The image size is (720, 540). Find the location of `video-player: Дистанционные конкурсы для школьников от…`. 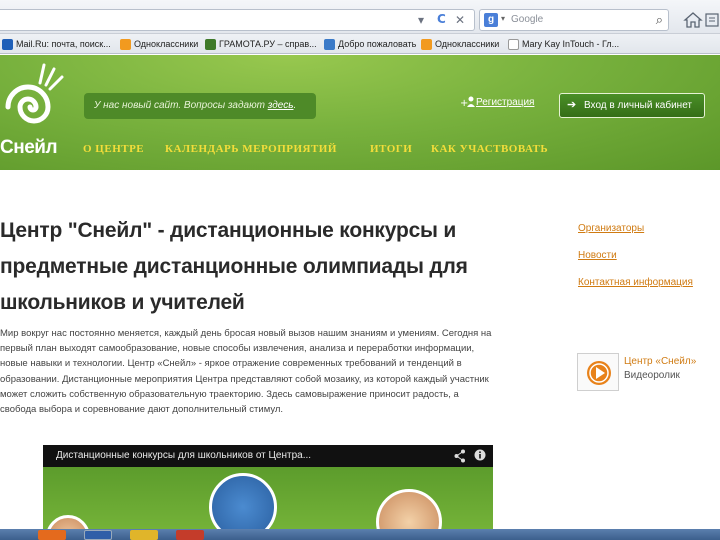

video-player: Дистанционные конкурсы для школьников от… is located at coordinates (268, 487).